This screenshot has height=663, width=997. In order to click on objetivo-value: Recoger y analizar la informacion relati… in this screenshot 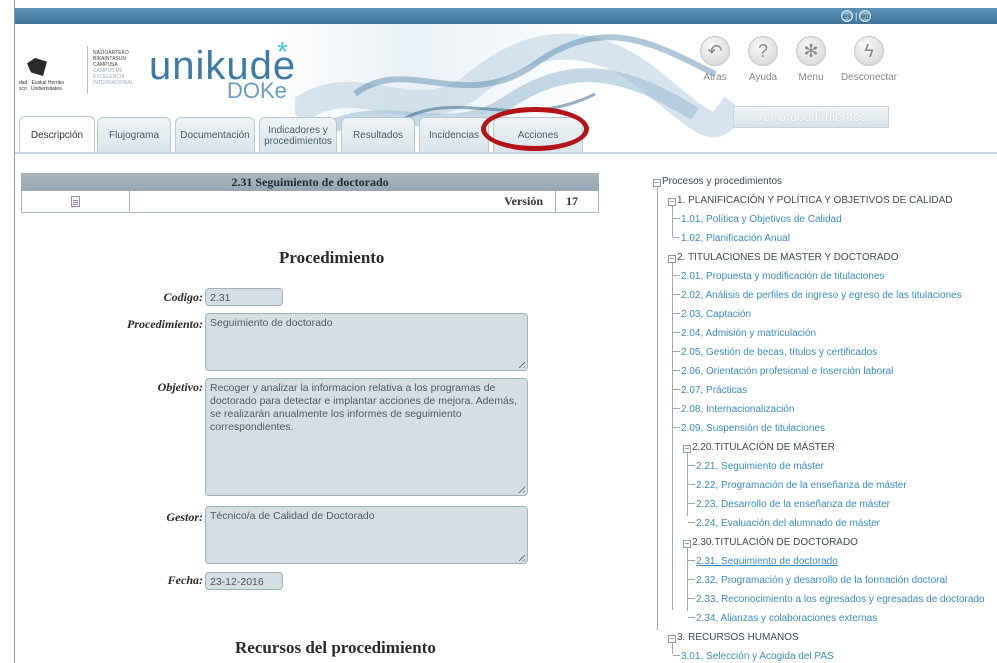, I will do `click(364, 407)`.